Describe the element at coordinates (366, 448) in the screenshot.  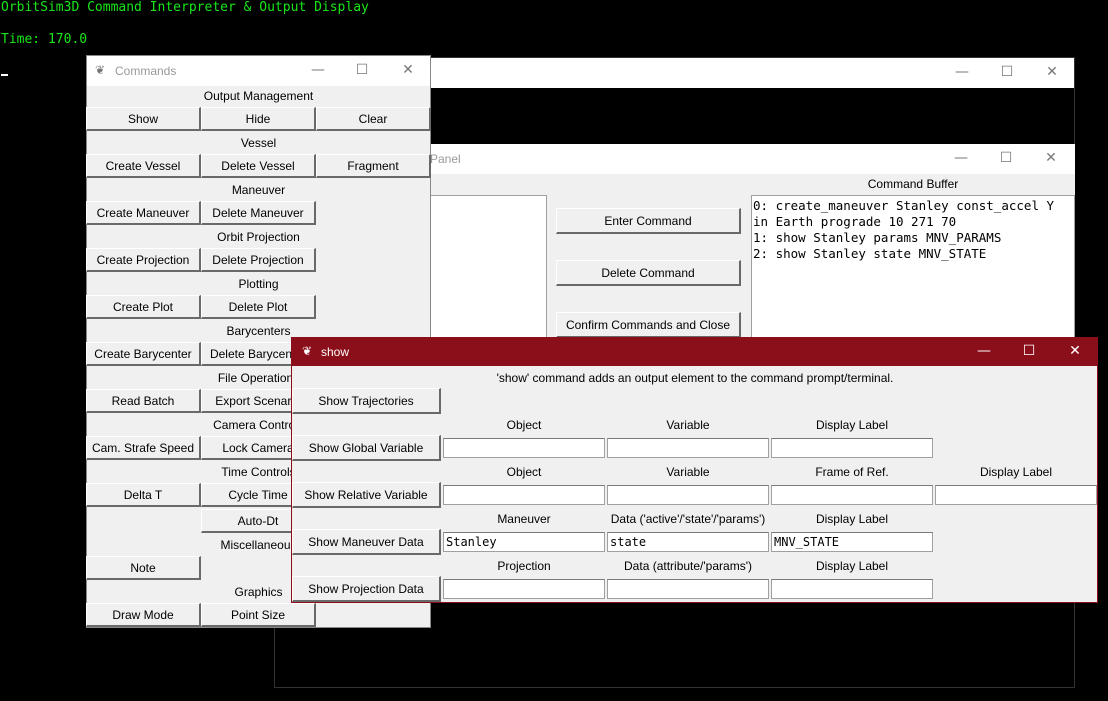
I see `show-global-variable-button: Show Global Variable` at that location.